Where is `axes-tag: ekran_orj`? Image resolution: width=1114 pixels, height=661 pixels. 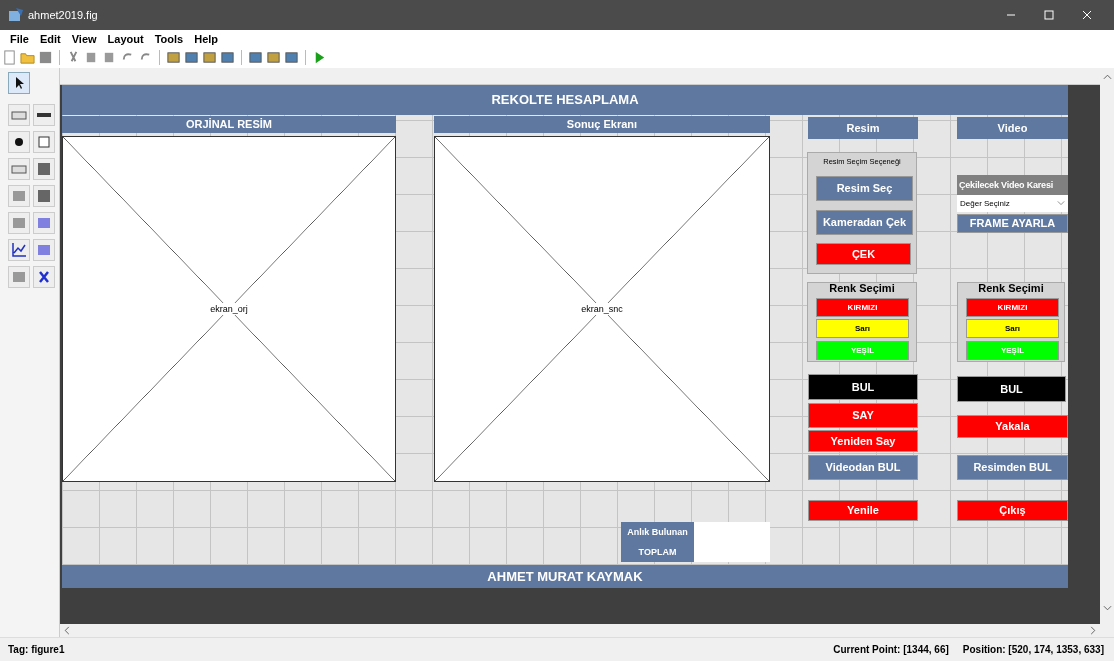
axes-tag: ekran_orj is located at coordinates (229, 308).